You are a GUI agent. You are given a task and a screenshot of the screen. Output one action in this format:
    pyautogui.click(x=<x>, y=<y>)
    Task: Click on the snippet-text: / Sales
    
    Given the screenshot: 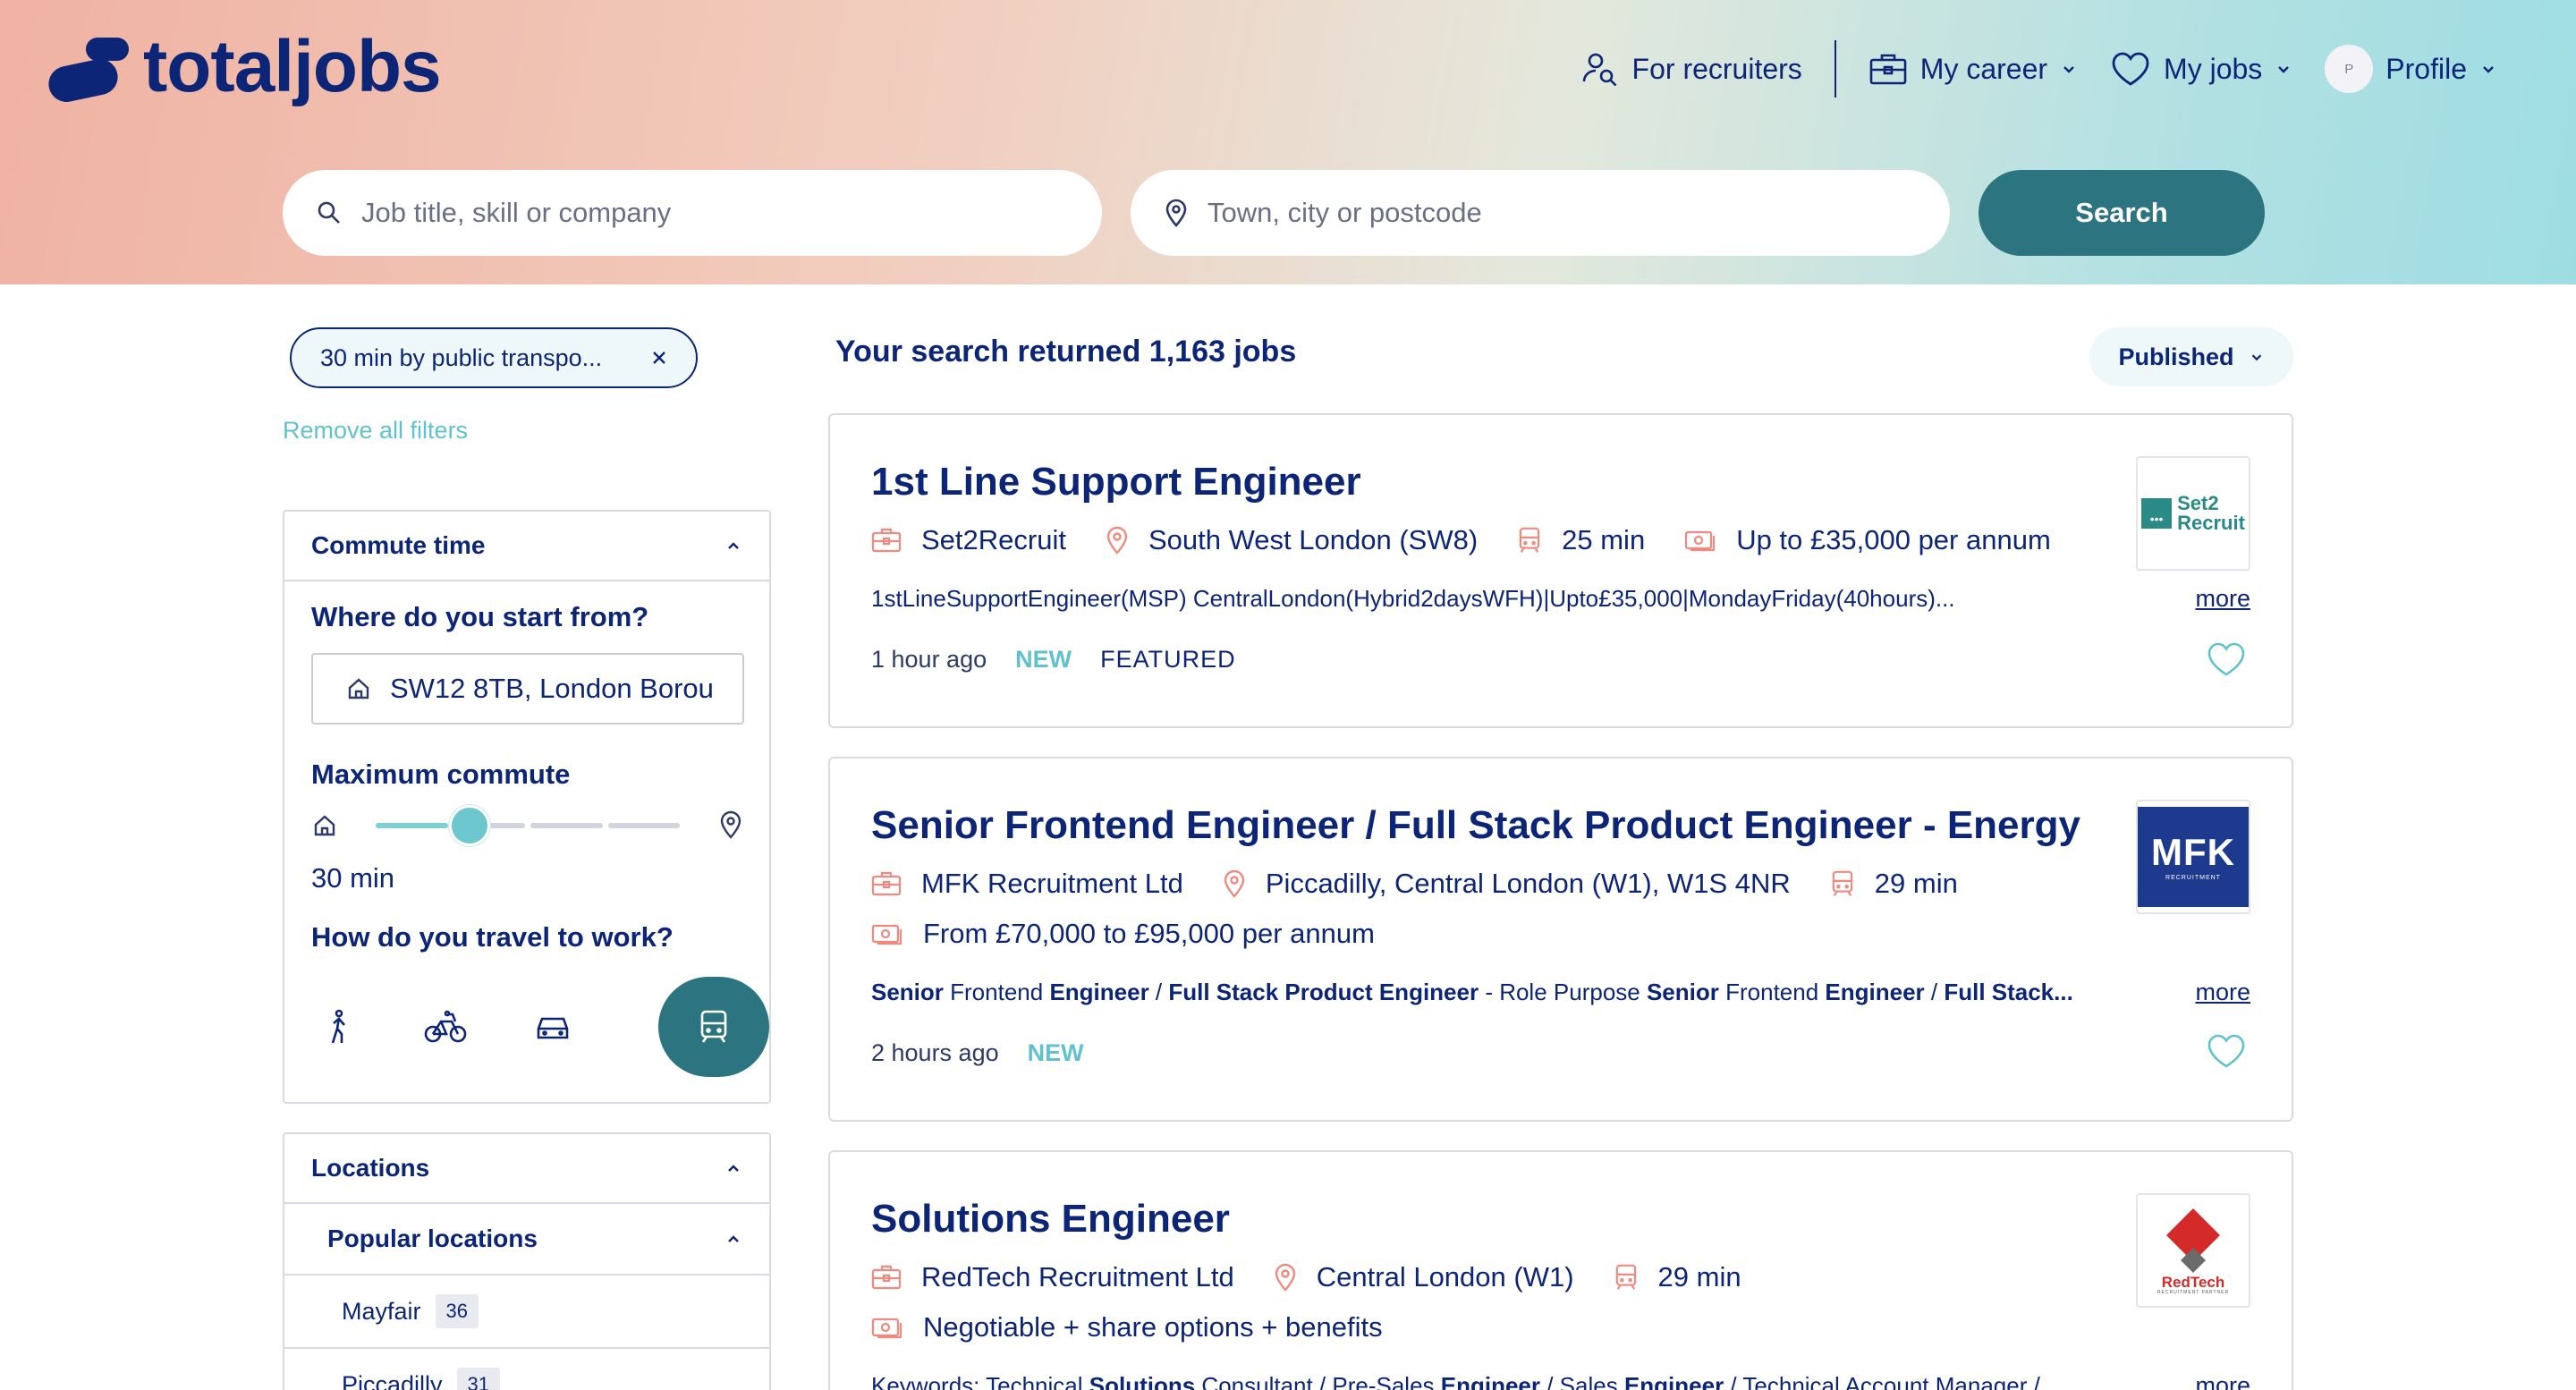 What is the action you would take?
    pyautogui.click(x=1582, y=1381)
    